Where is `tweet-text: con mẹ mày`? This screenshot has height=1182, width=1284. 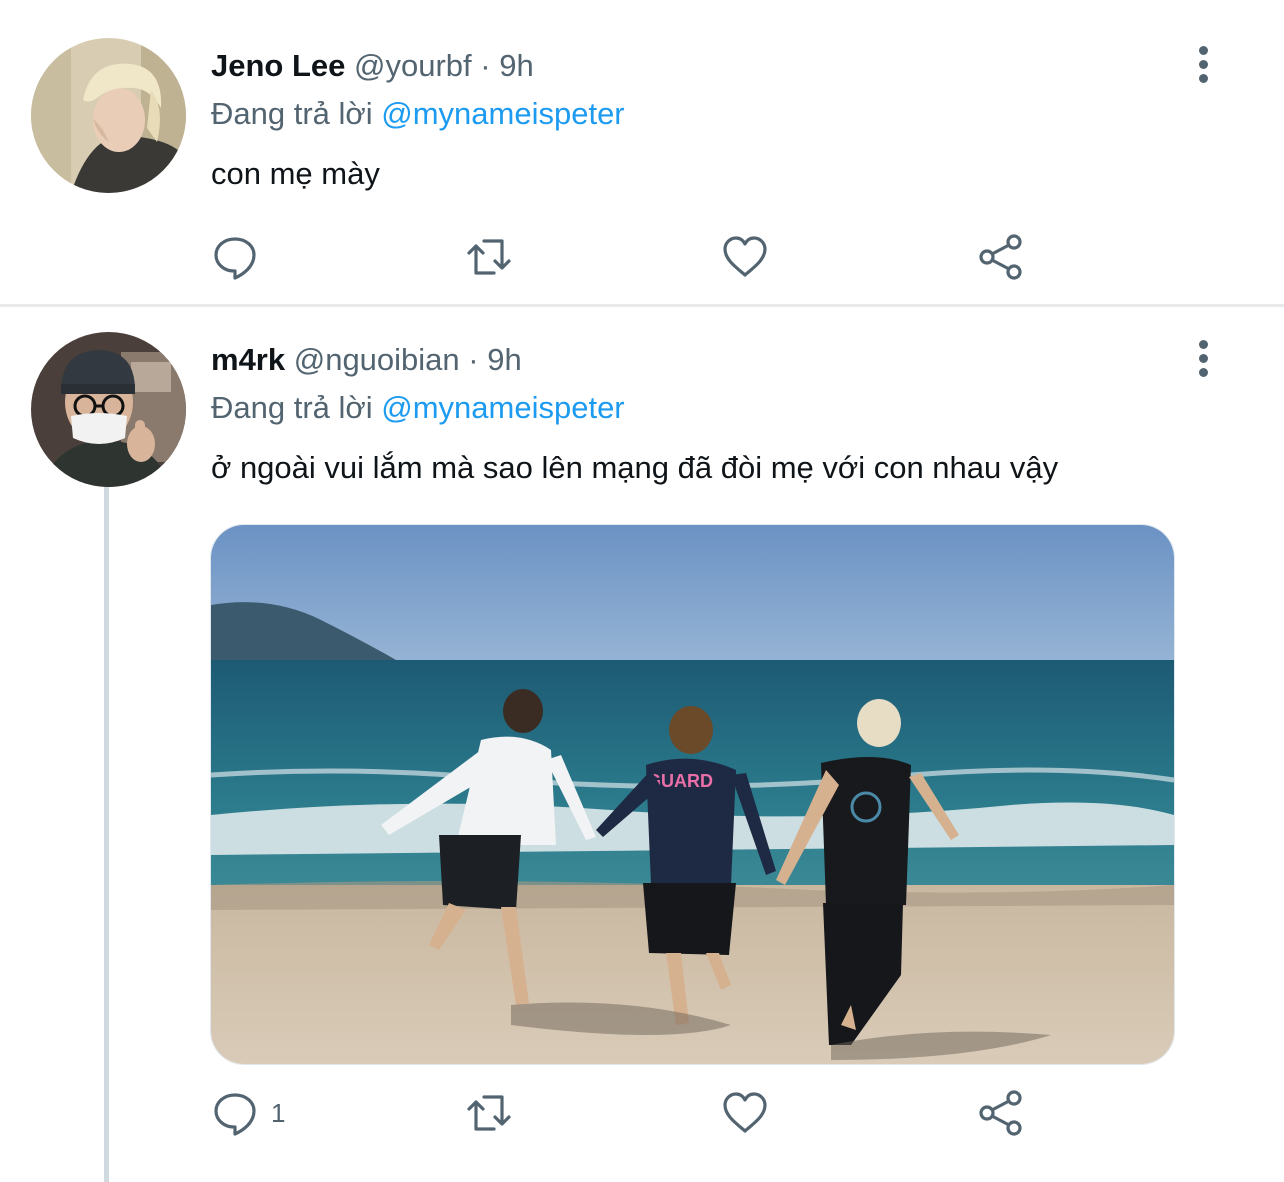 tweet-text: con mẹ mày is located at coordinates (295, 173).